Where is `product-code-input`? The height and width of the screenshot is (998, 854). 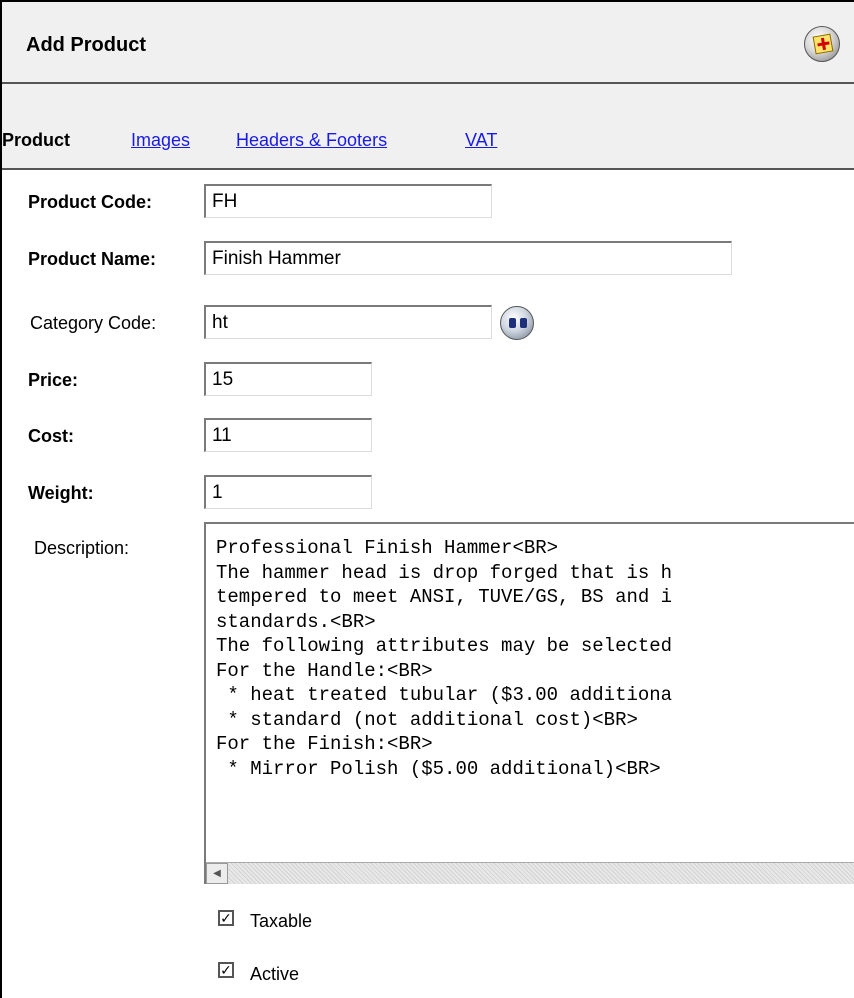
product-code-input is located at coordinates (348, 201).